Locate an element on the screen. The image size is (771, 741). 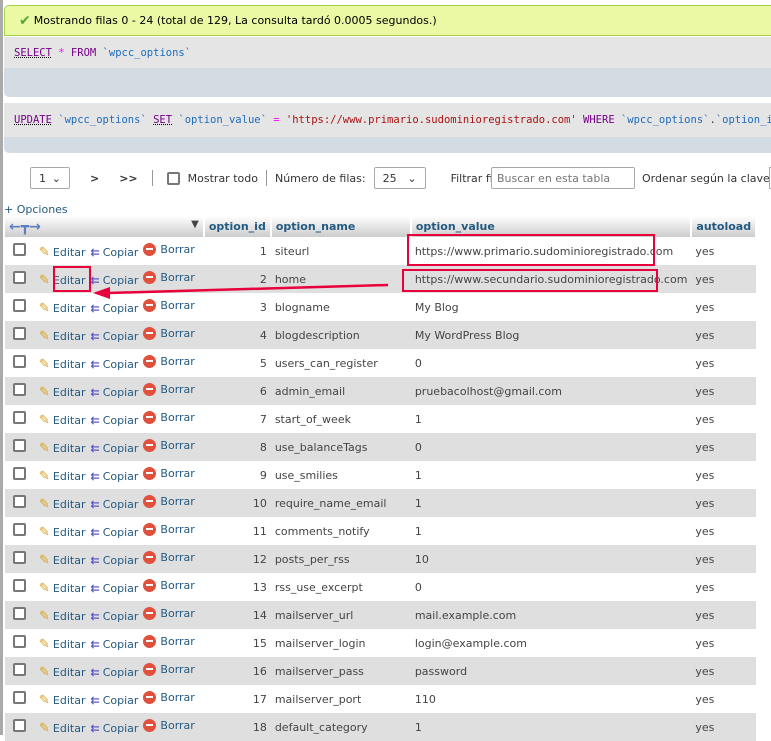
annotation-arrow is located at coordinates (241, 291).